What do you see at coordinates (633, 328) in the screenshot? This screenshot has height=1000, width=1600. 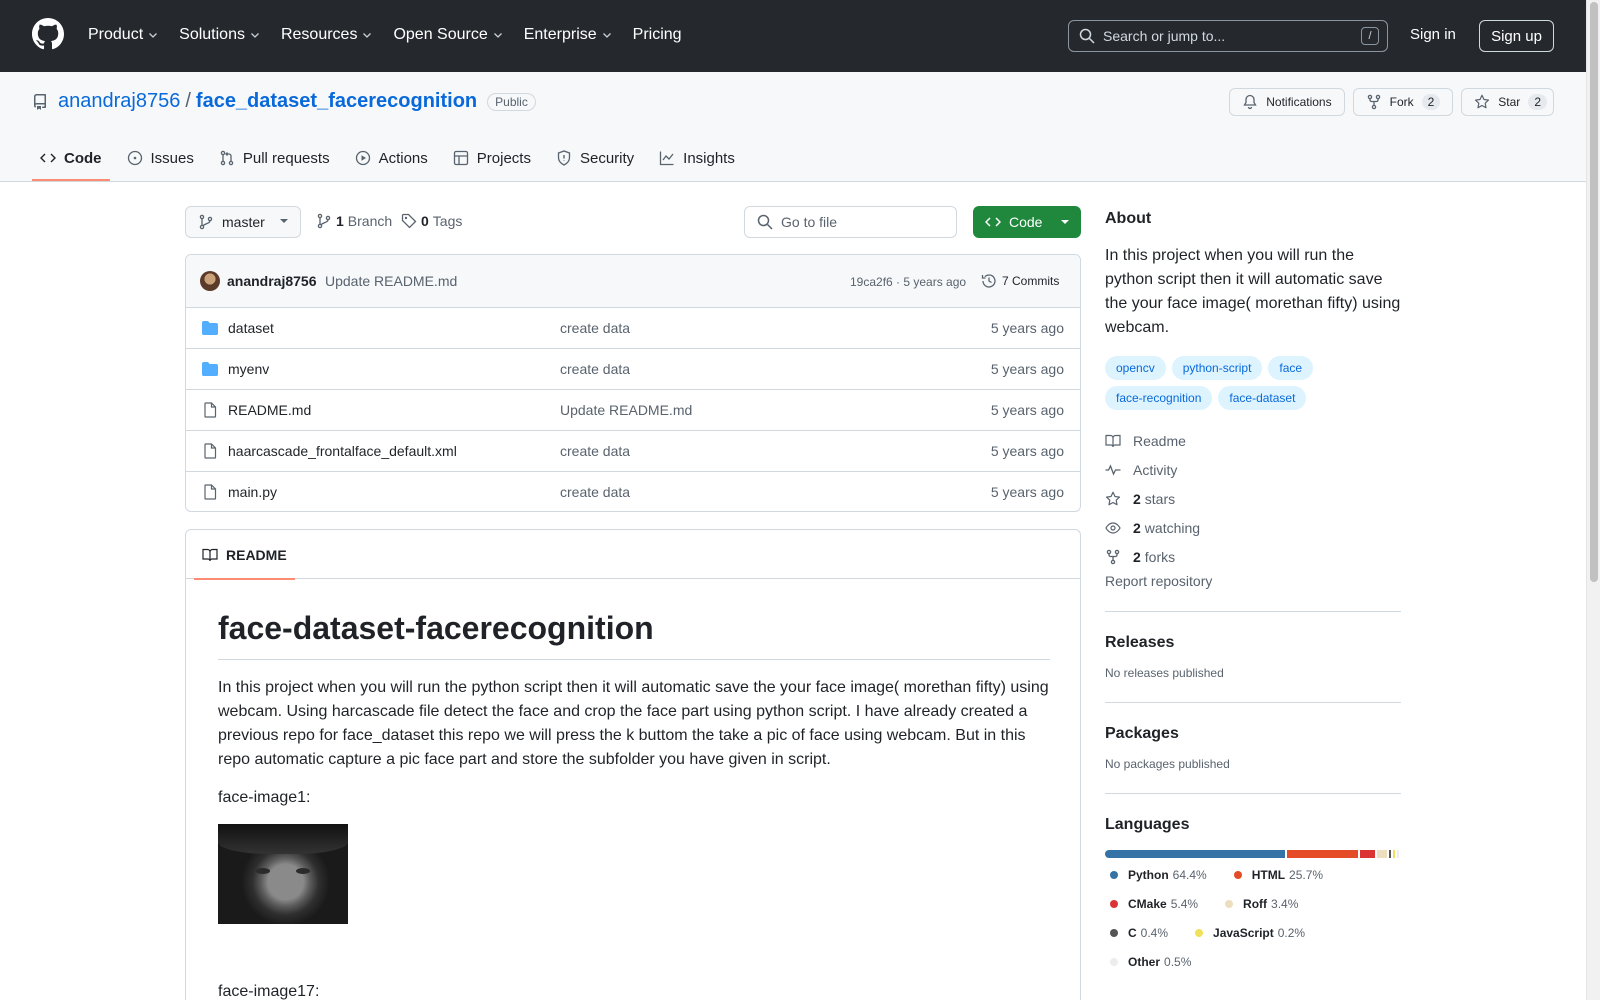 I see `file-row: dataset create data 5 years ago` at bounding box center [633, 328].